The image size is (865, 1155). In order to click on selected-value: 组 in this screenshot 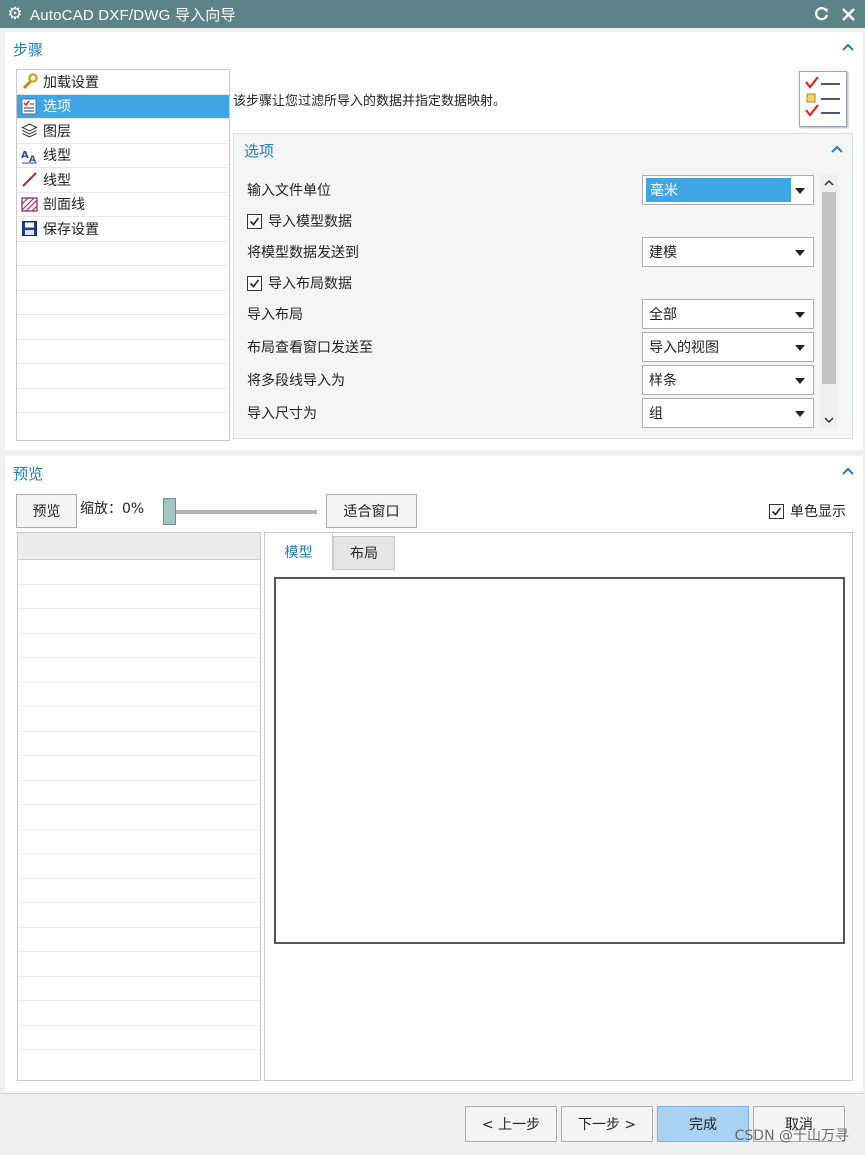, I will do `click(656, 414)`.